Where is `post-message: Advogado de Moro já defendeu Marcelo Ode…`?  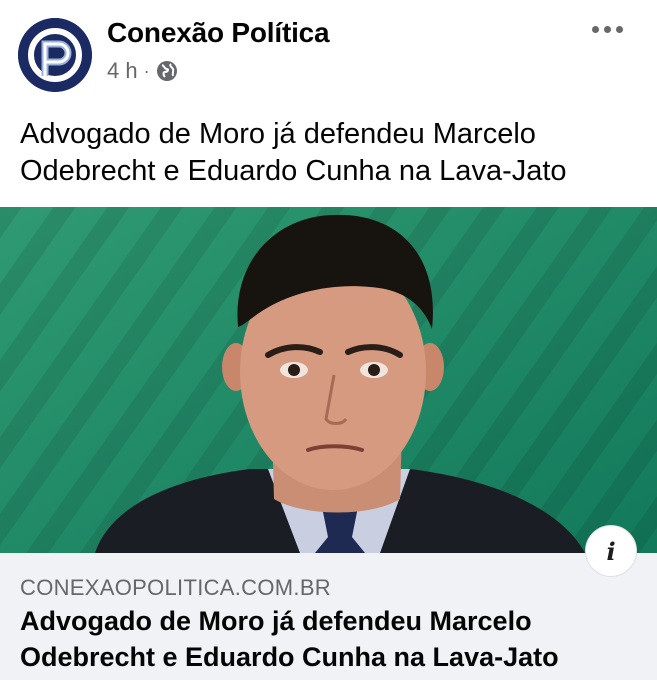 post-message: Advogado de Moro já defendeu Marcelo Ode… is located at coordinates (293, 152).